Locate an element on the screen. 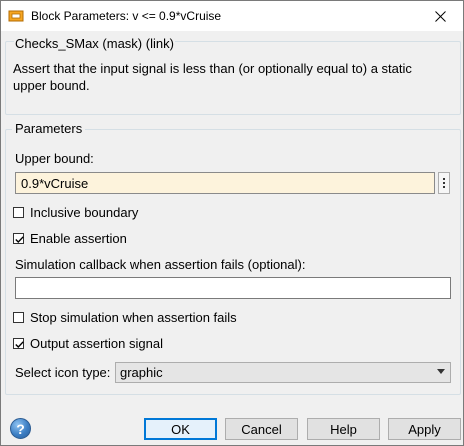  icon-type-value: graphic is located at coordinates (141, 372).